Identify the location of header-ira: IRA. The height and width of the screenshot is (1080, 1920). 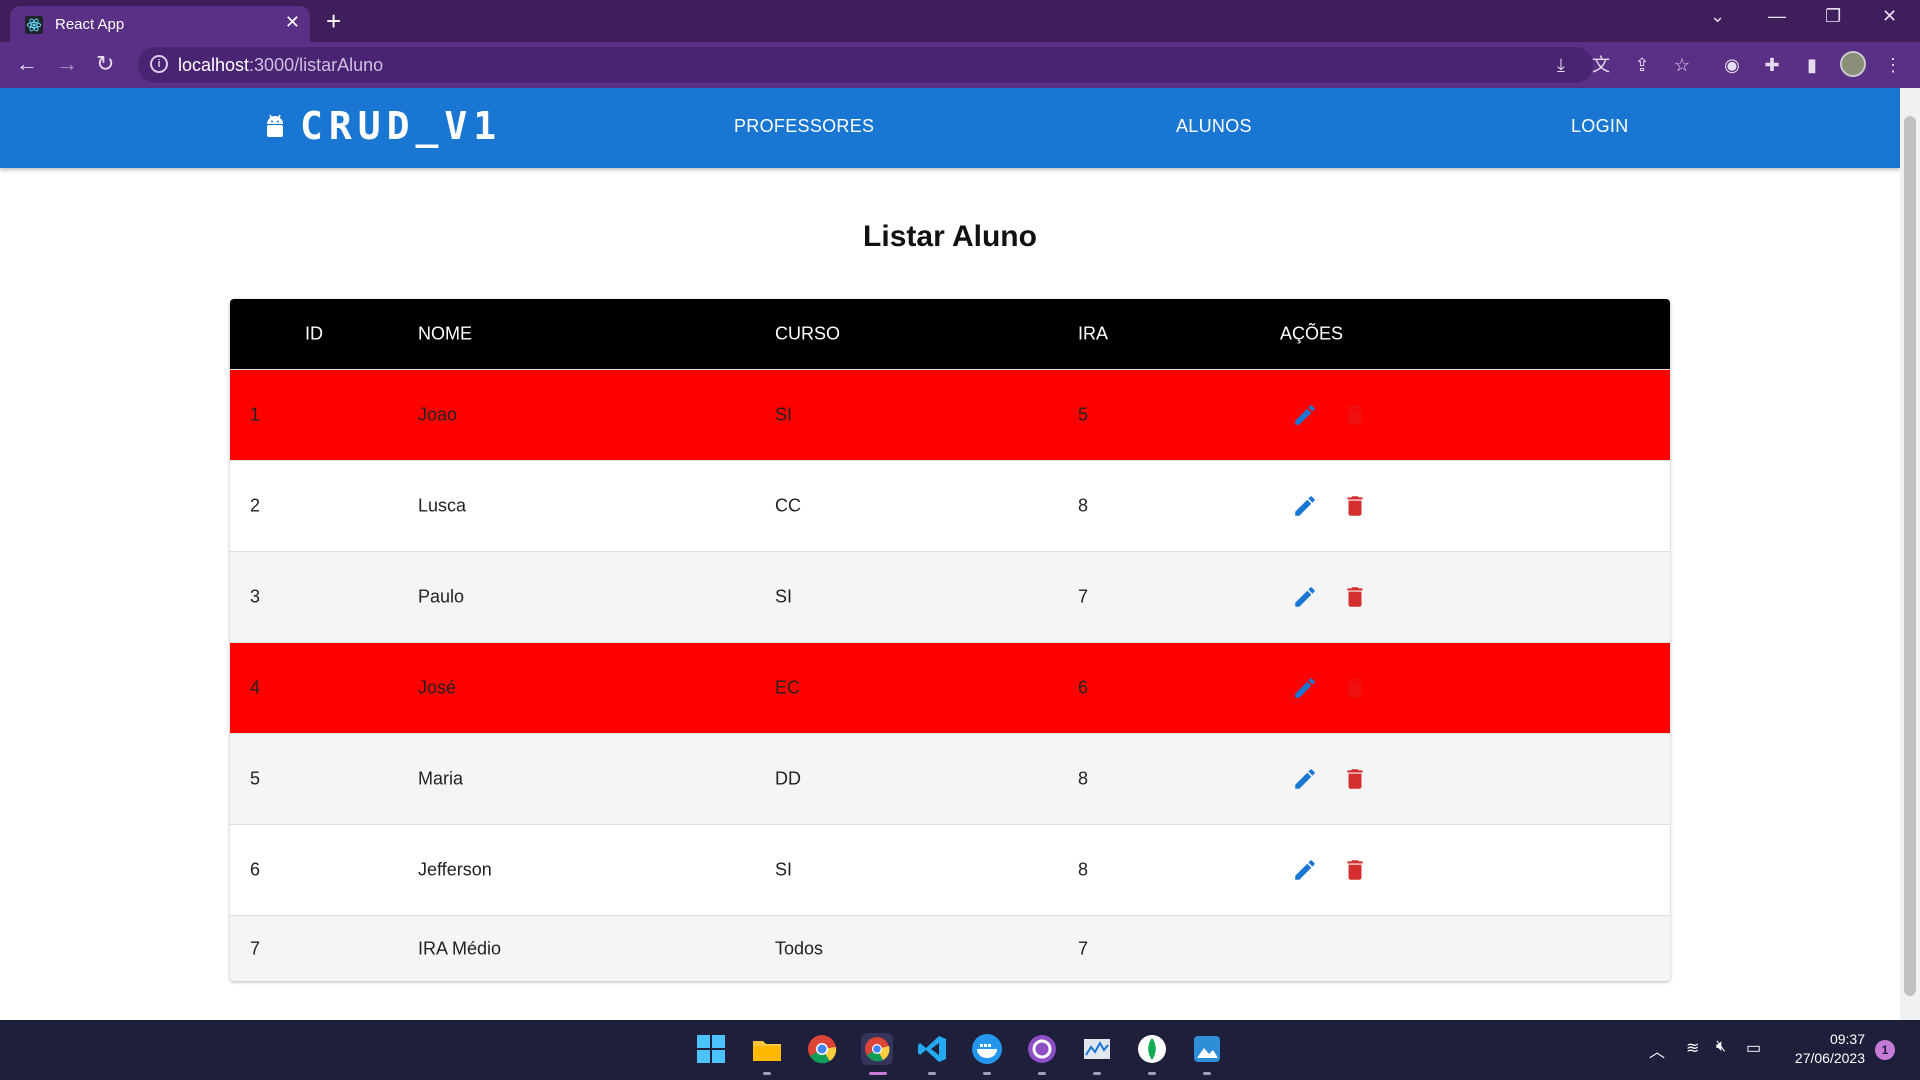
(1093, 333).